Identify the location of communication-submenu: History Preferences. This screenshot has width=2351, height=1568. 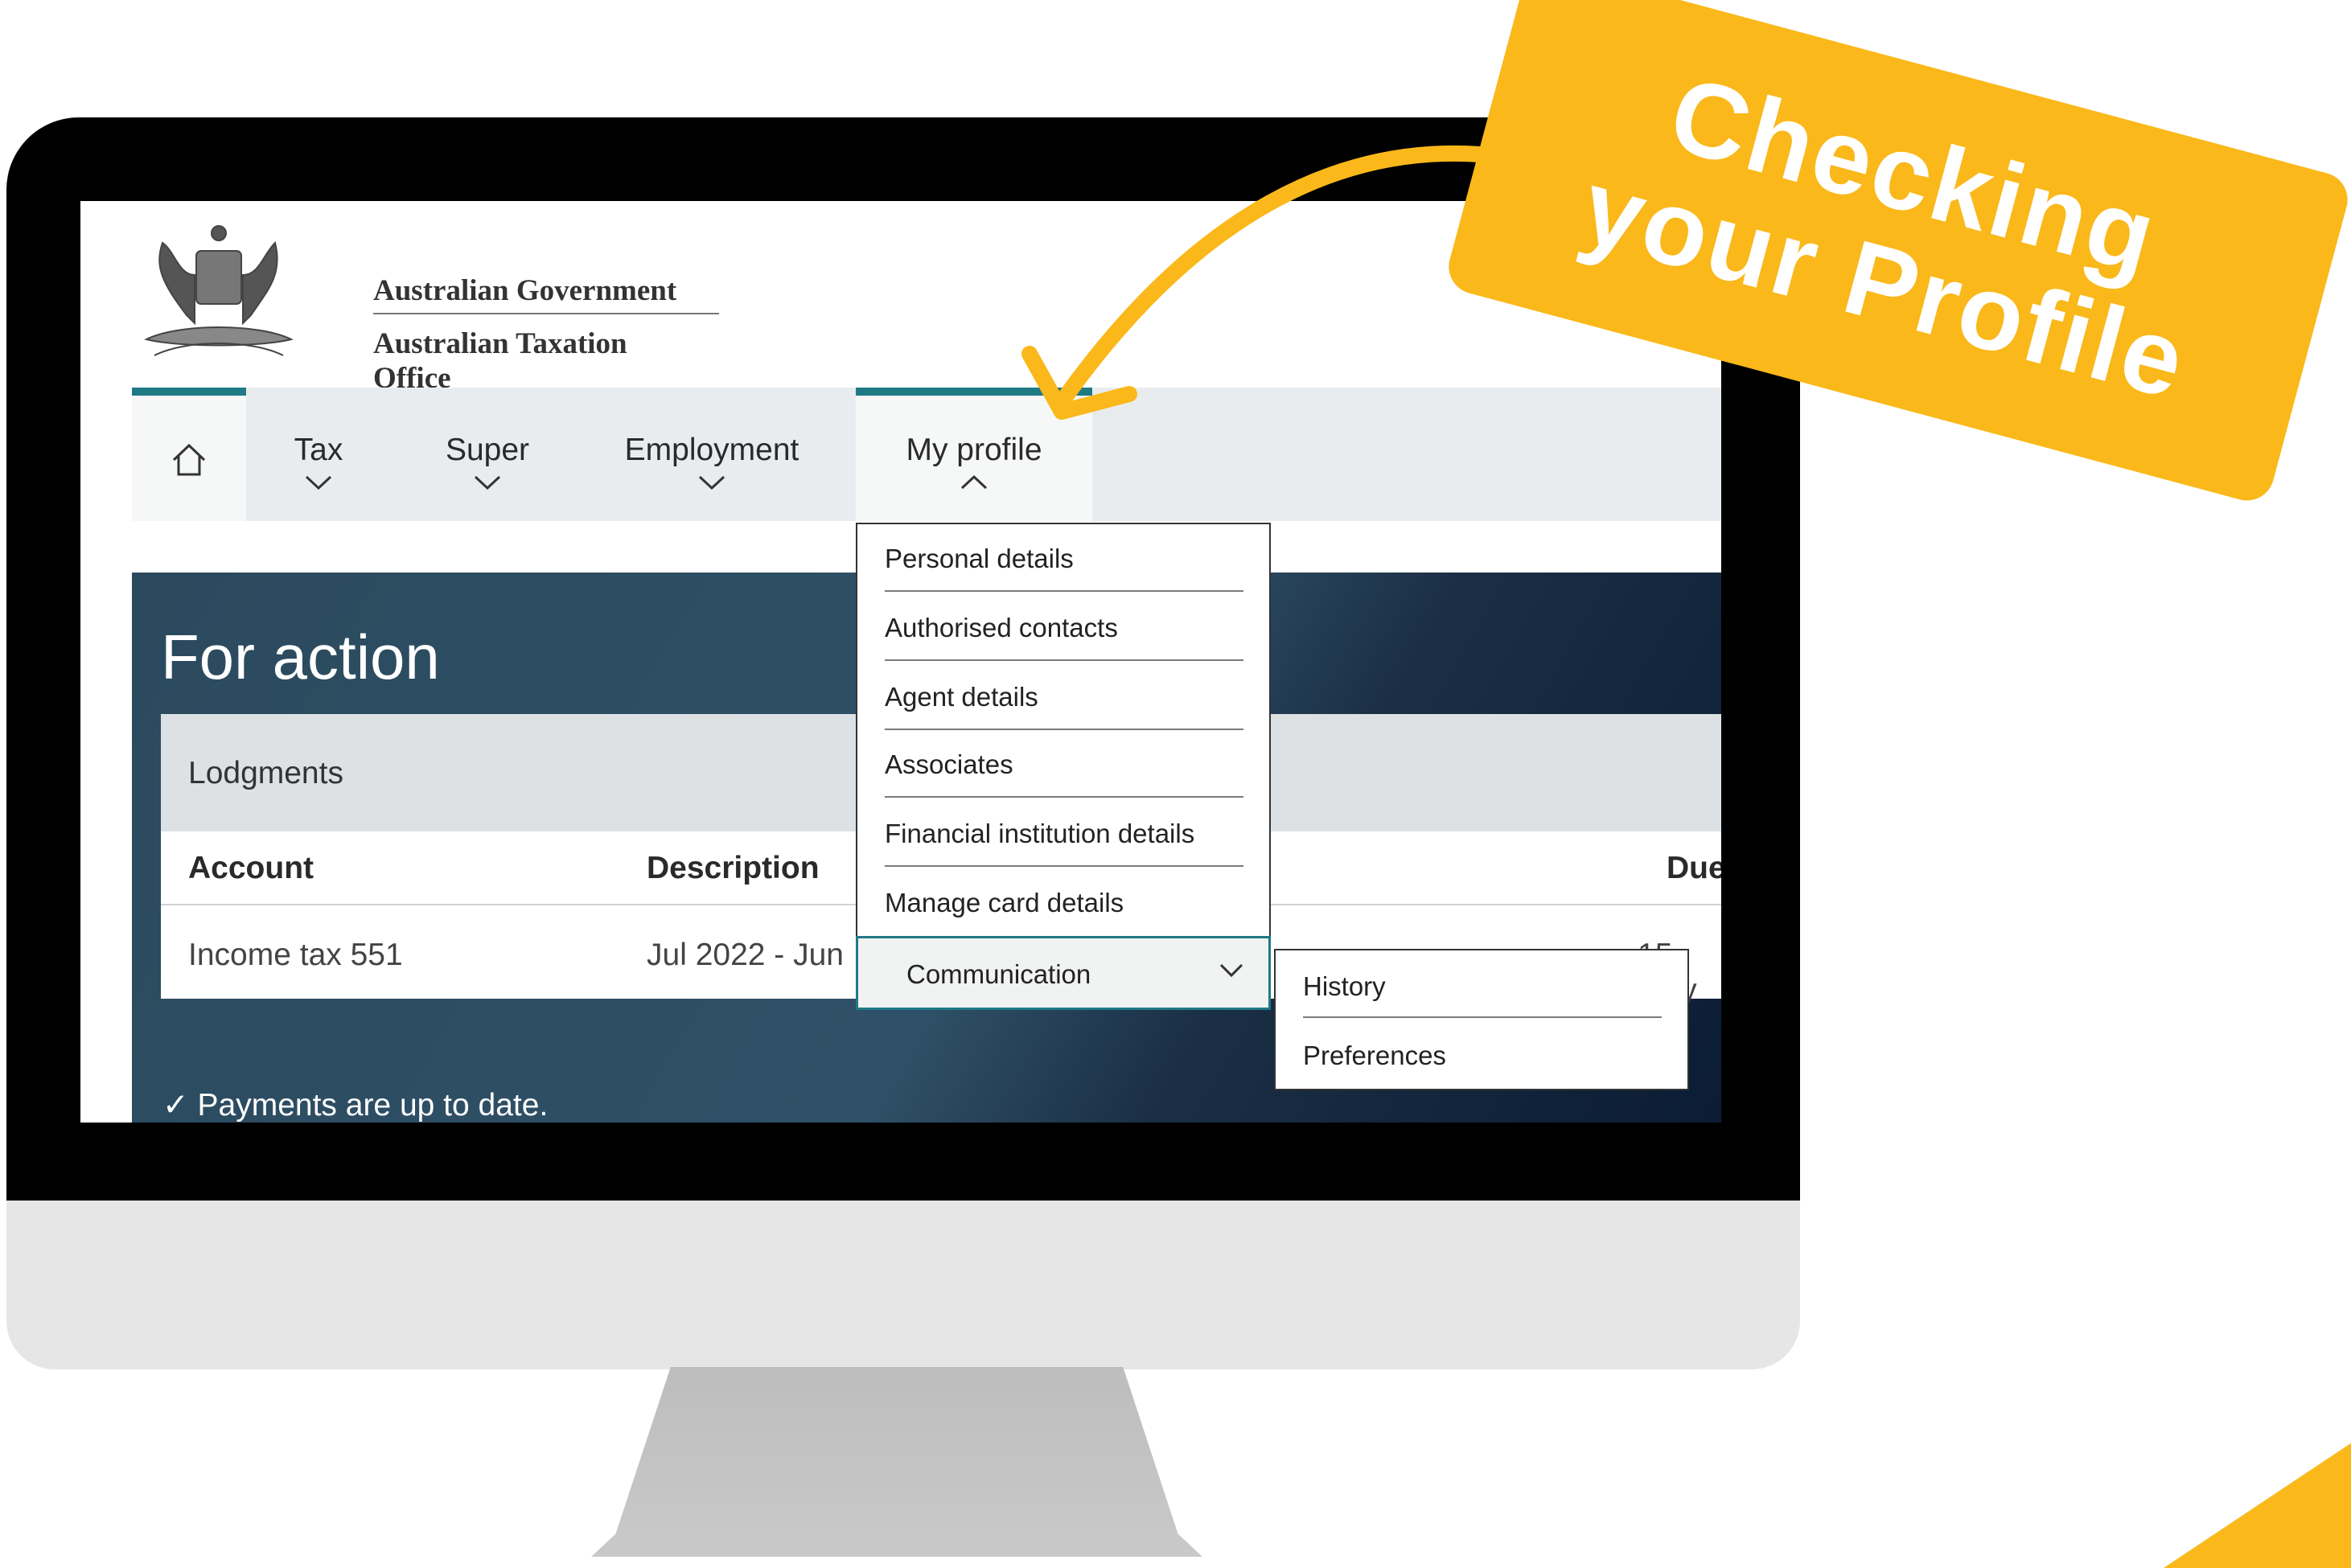
(1481, 1019).